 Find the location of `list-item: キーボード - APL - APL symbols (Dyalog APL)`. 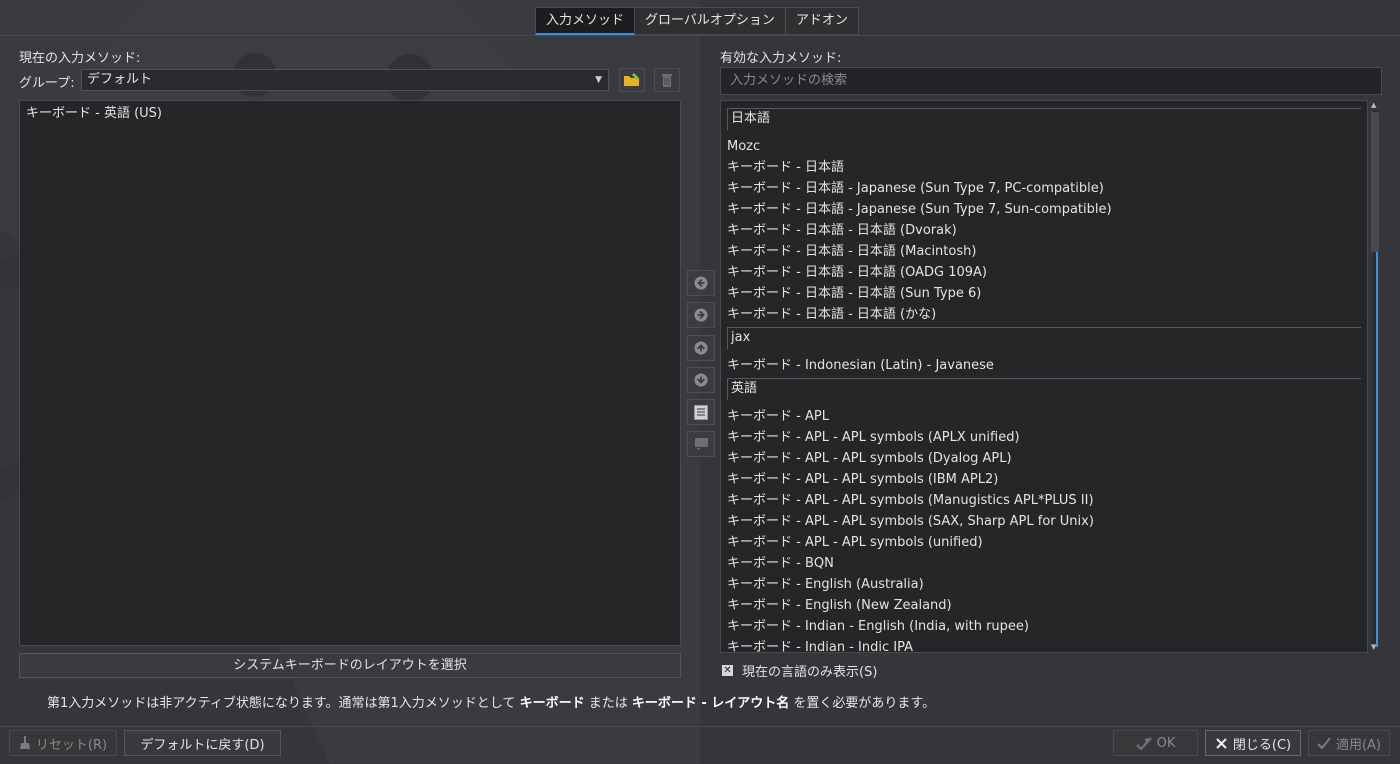

list-item: キーボード - APL - APL symbols (Dyalog APL) is located at coordinates (1044, 458).